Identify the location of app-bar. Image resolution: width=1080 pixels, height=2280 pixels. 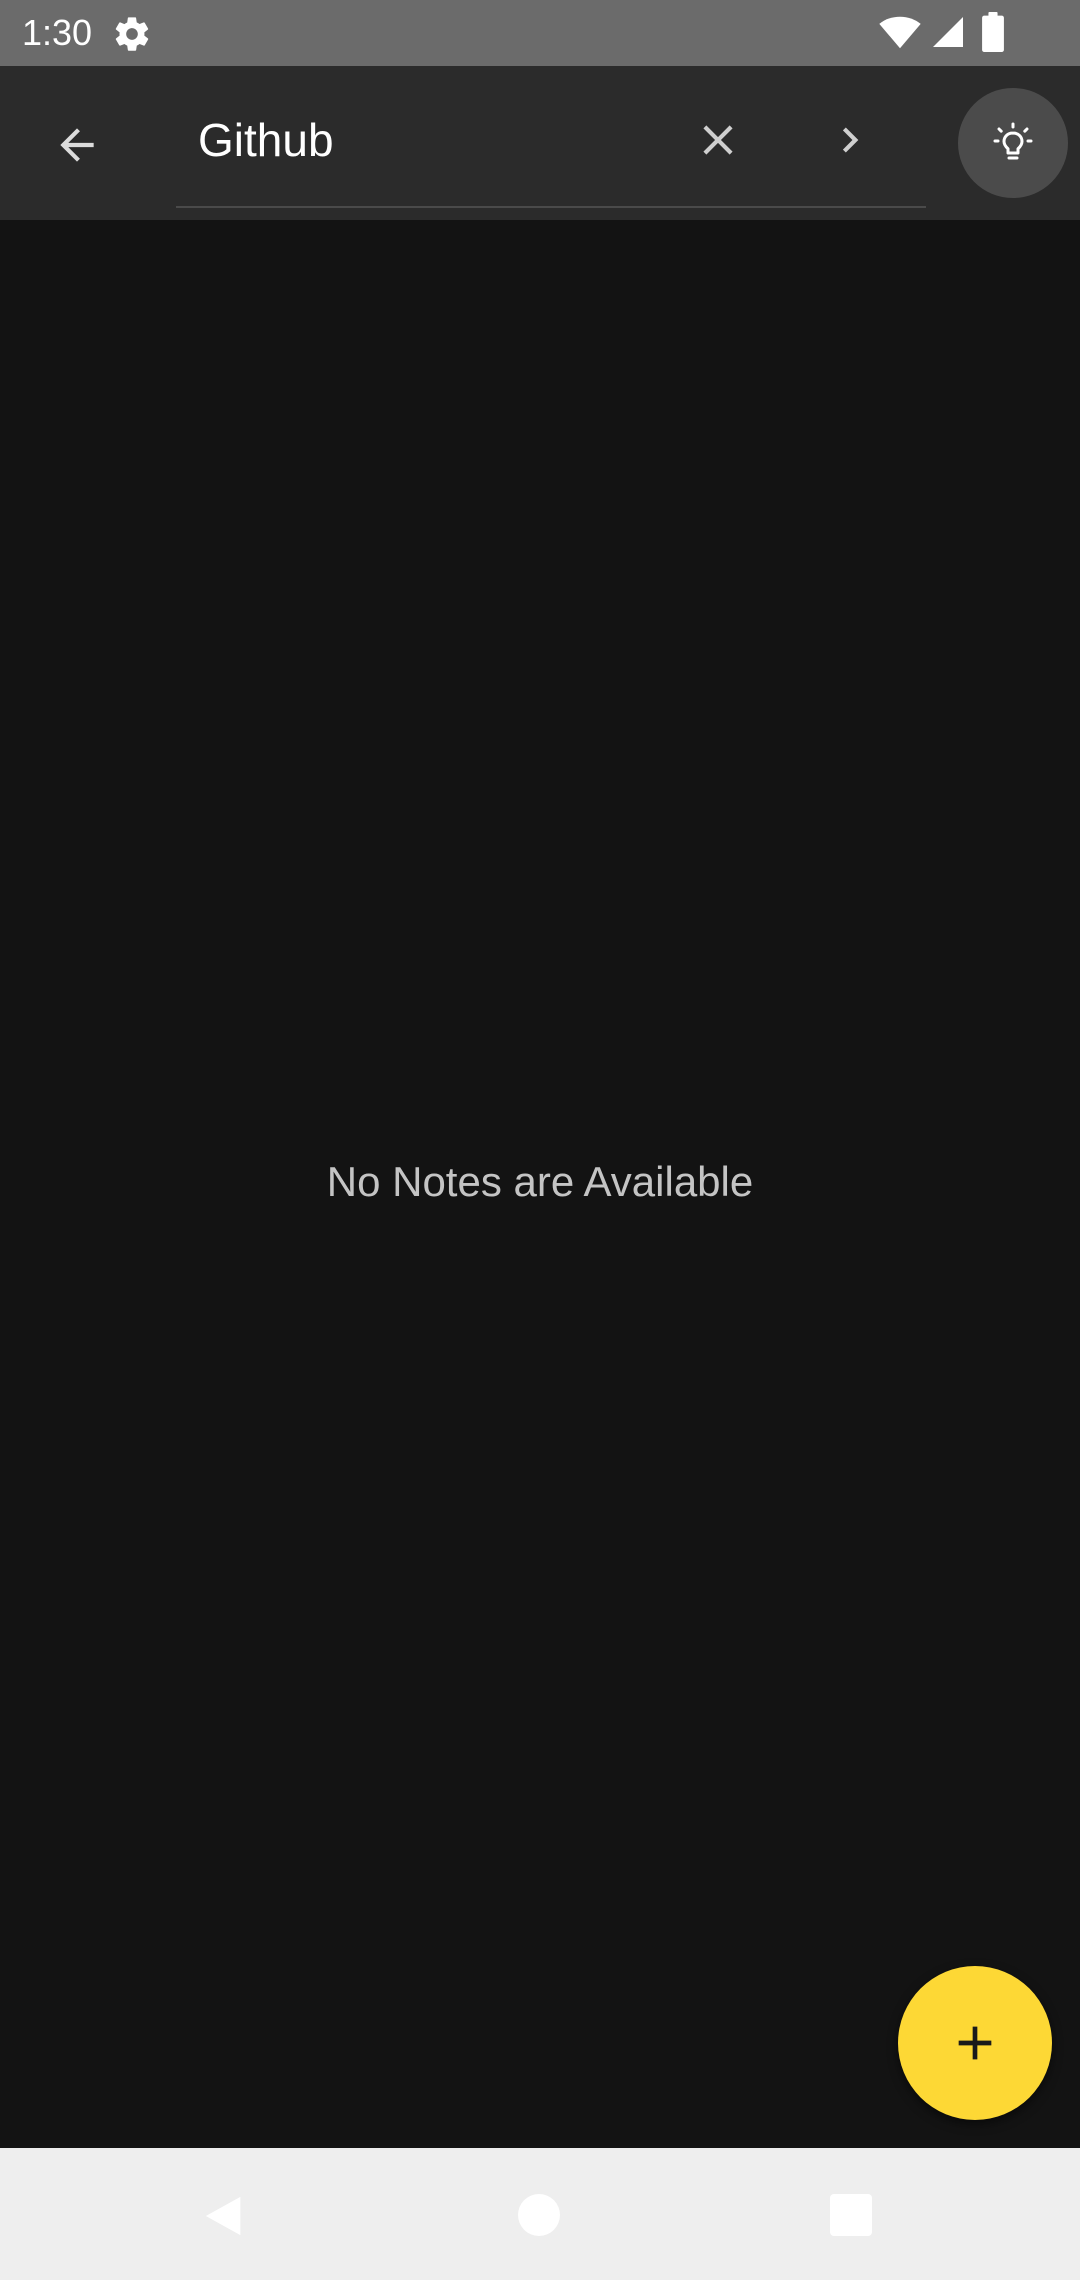
(540, 143).